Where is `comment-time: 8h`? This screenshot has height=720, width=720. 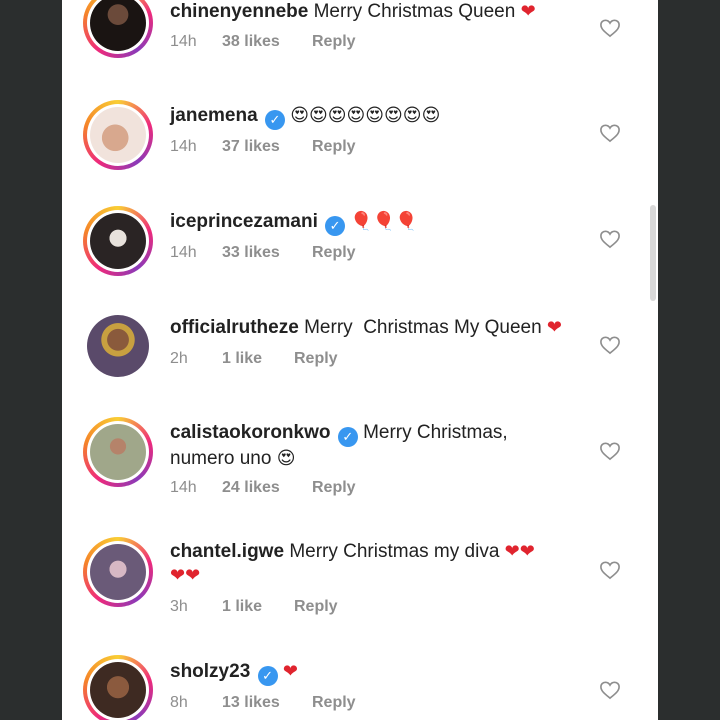
comment-time: 8h is located at coordinates (179, 702).